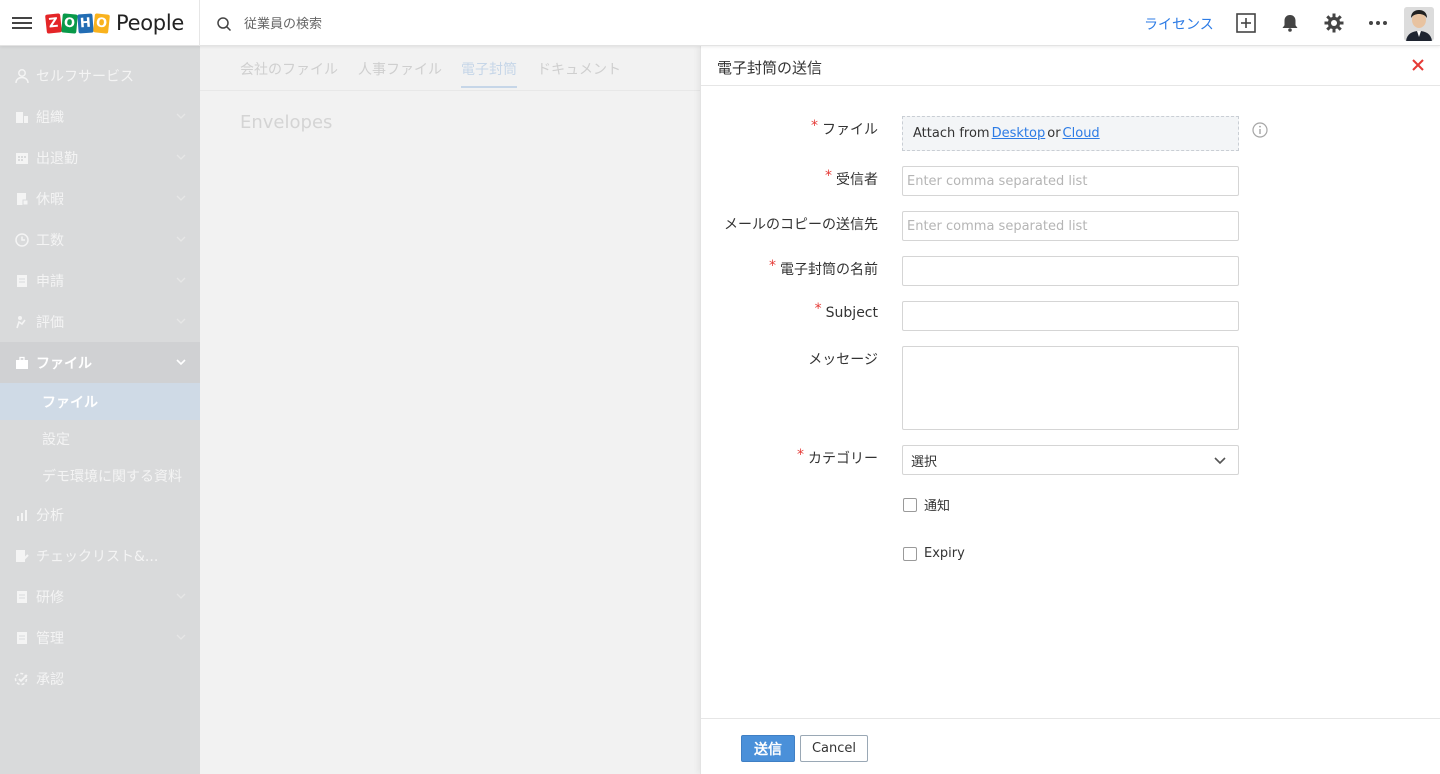 This screenshot has width=1440, height=774. Describe the element at coordinates (289, 69) in the screenshot. I see `tab-company-files: 会社のファイル` at that location.